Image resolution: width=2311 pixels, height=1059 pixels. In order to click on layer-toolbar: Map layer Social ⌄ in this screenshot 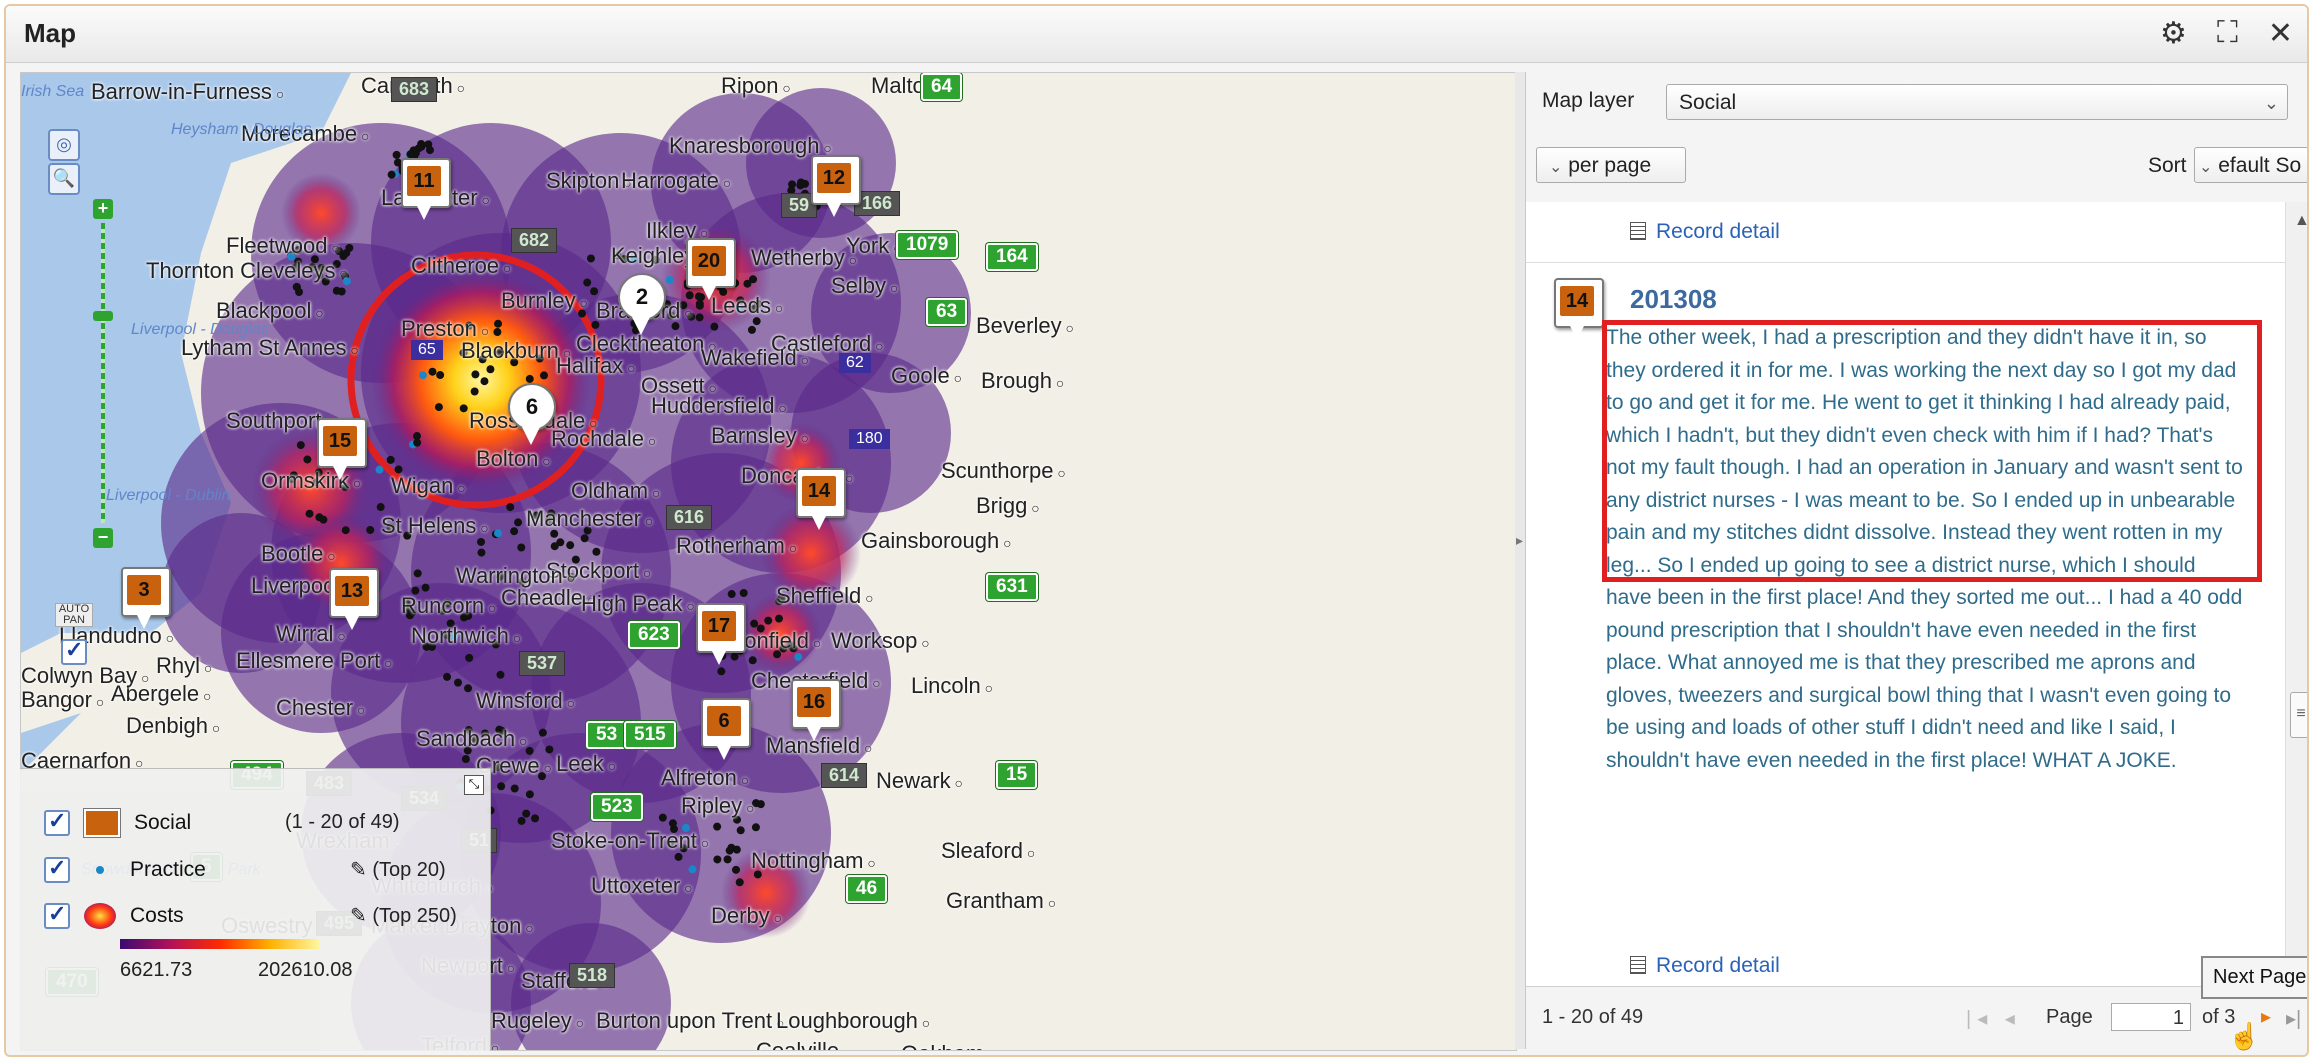, I will do `click(1916, 102)`.